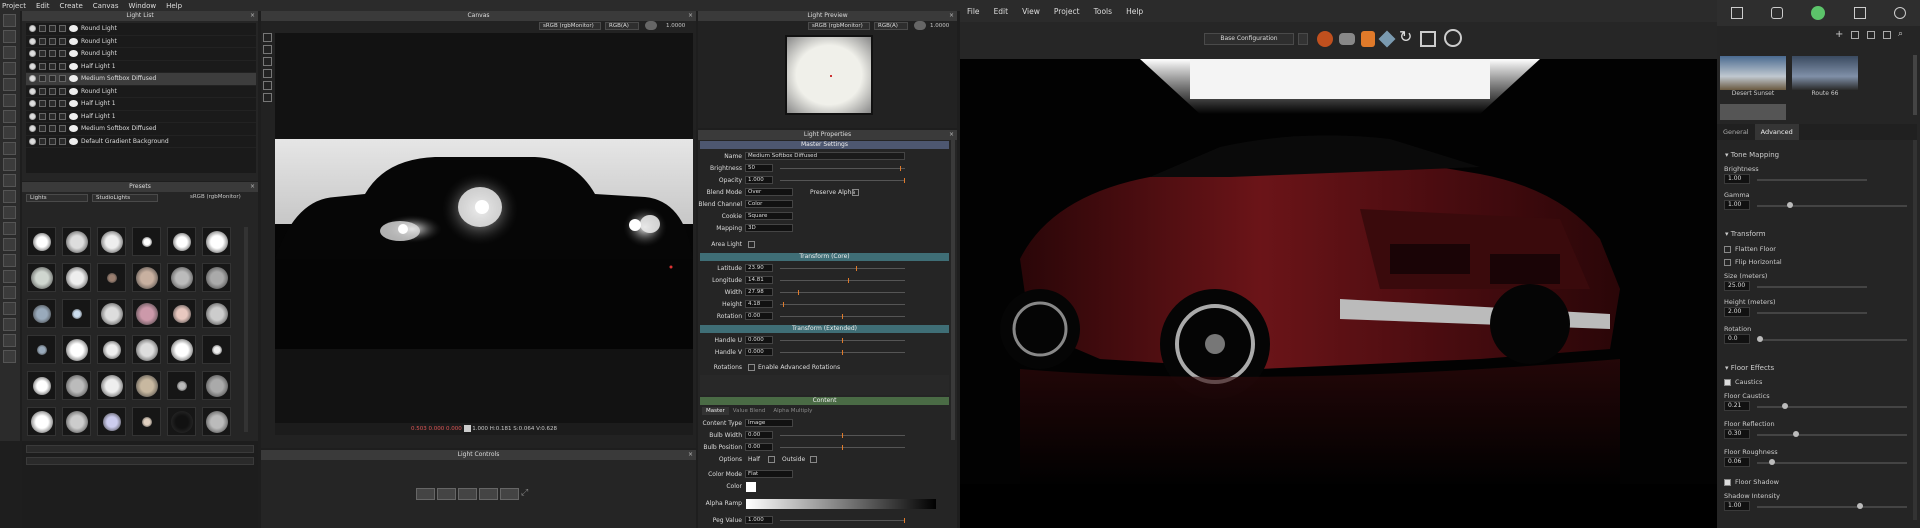 The image size is (1920, 528). Describe the element at coordinates (759, 435) in the screenshot. I see `bulb-width-field: 0.00` at that location.